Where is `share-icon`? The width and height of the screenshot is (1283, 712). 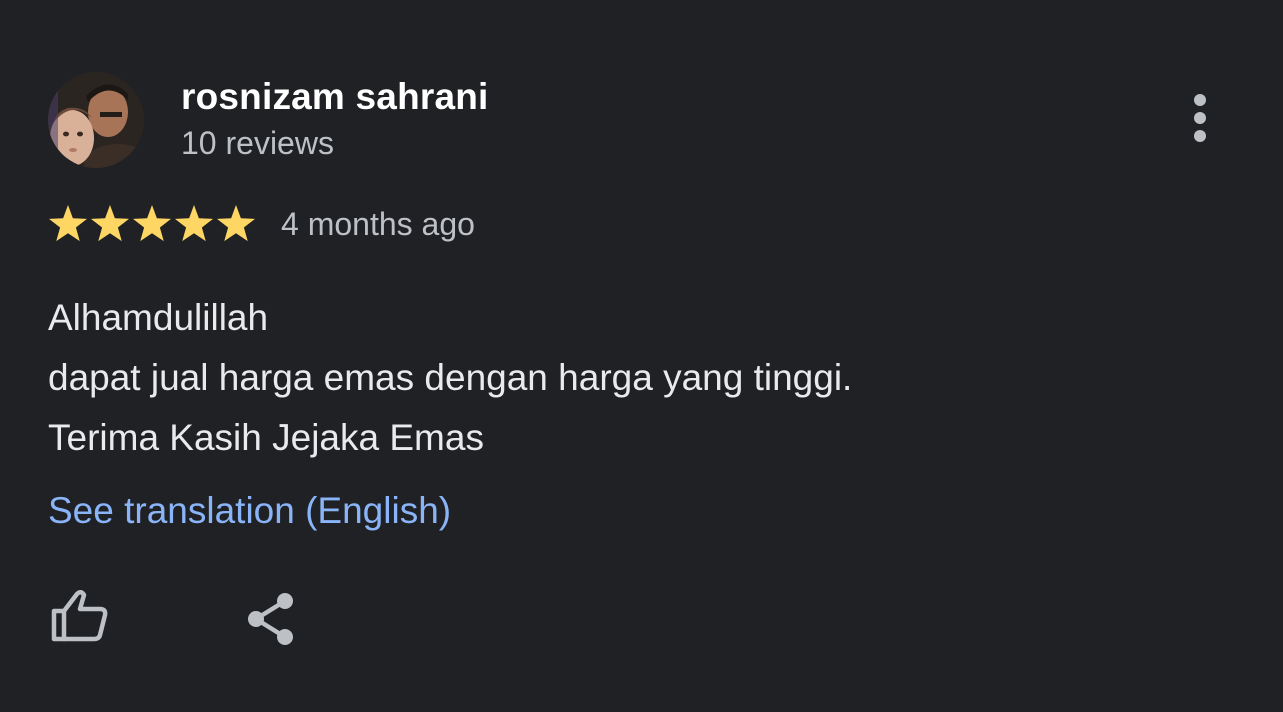 share-icon is located at coordinates (270, 619).